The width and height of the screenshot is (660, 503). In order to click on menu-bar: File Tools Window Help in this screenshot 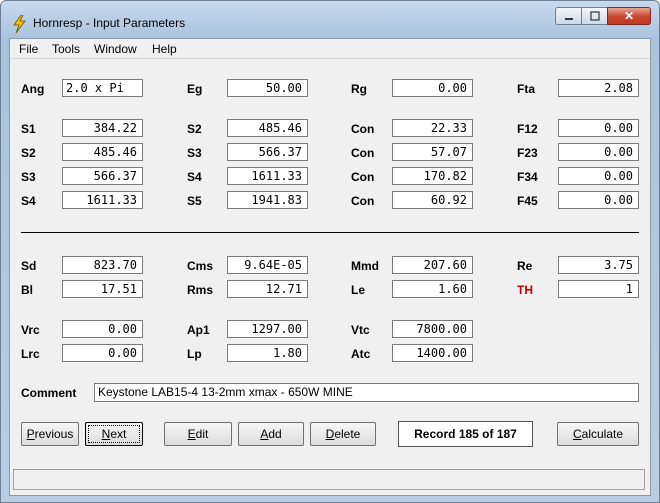, I will do `click(330, 48)`.